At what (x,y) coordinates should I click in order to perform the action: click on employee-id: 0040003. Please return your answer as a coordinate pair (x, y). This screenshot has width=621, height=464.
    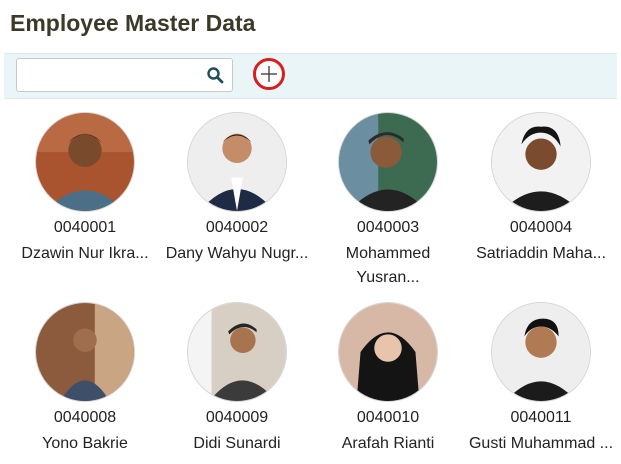
    Looking at the image, I should click on (388, 227).